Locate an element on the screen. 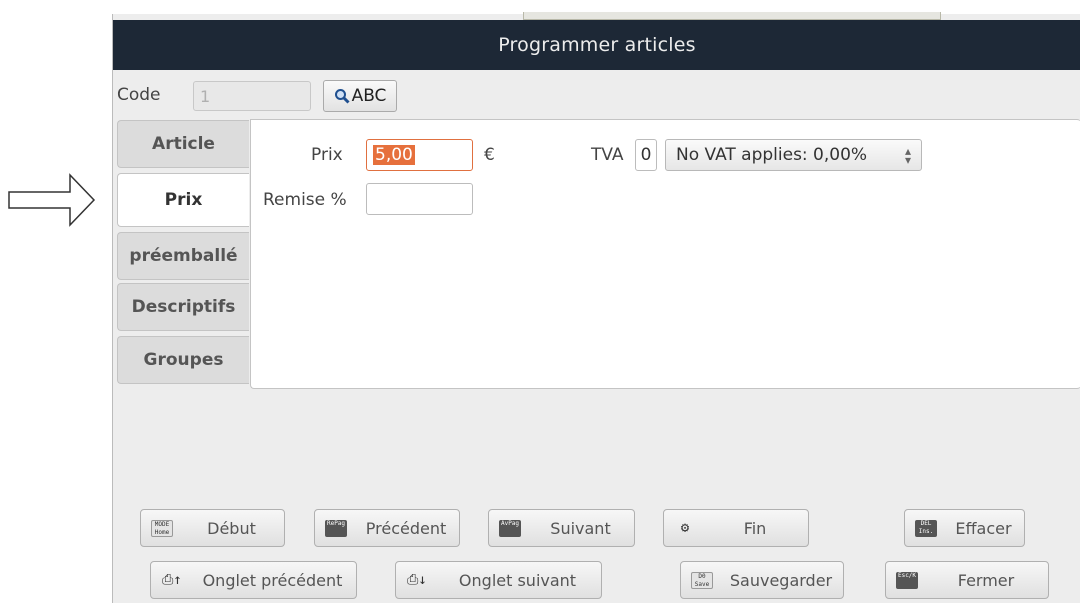 The height and width of the screenshot is (603, 1080). code-label: Code is located at coordinates (139, 95).